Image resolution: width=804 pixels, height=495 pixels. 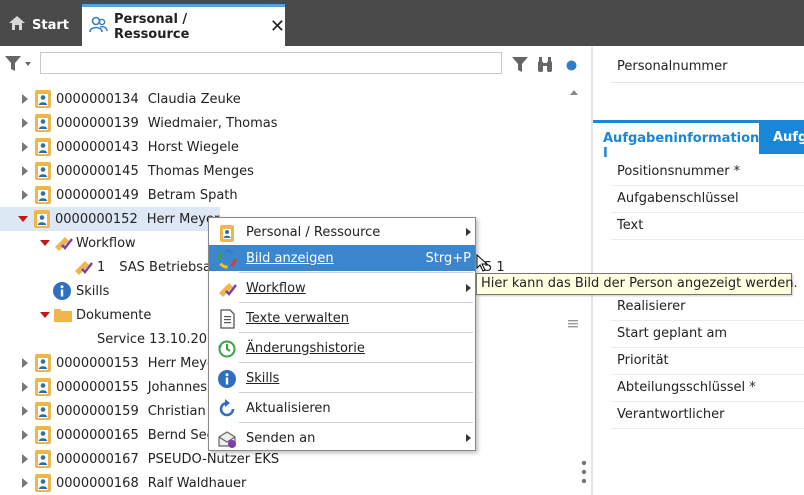 What do you see at coordinates (177, 387) in the screenshot?
I see `person-name: Johannes` at bounding box center [177, 387].